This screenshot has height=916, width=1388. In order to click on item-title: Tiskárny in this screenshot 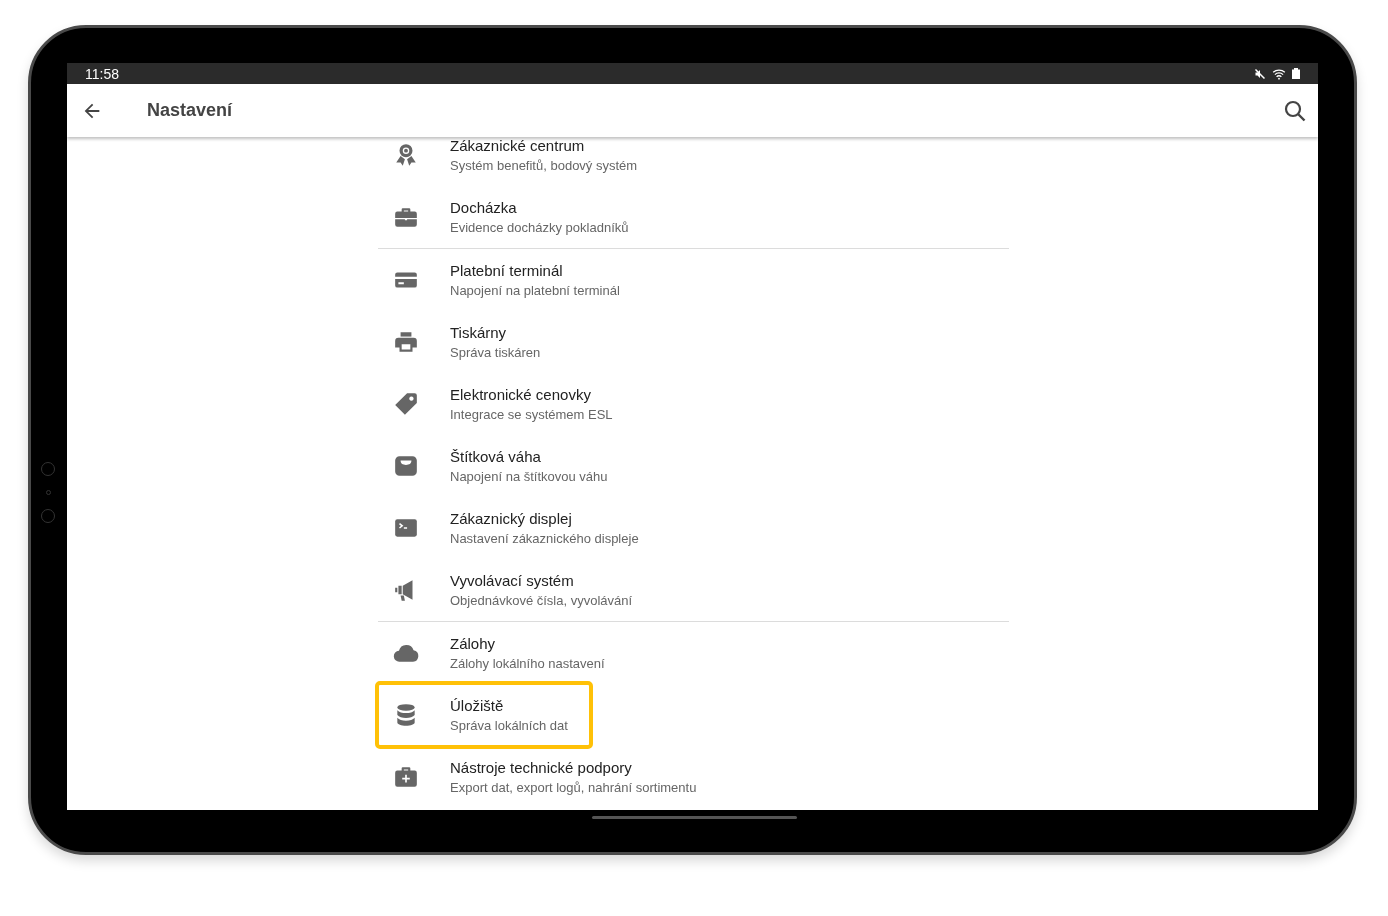, I will do `click(479, 332)`.